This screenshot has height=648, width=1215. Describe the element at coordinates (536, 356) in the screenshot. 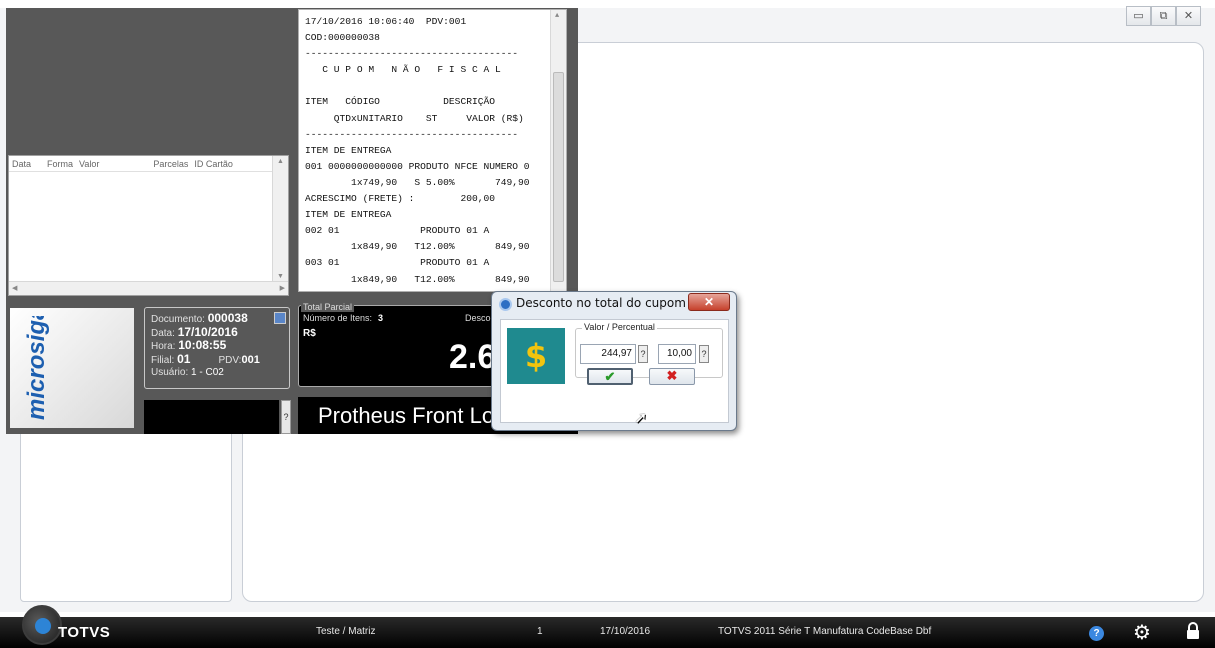

I see `discount-icon: $` at that location.